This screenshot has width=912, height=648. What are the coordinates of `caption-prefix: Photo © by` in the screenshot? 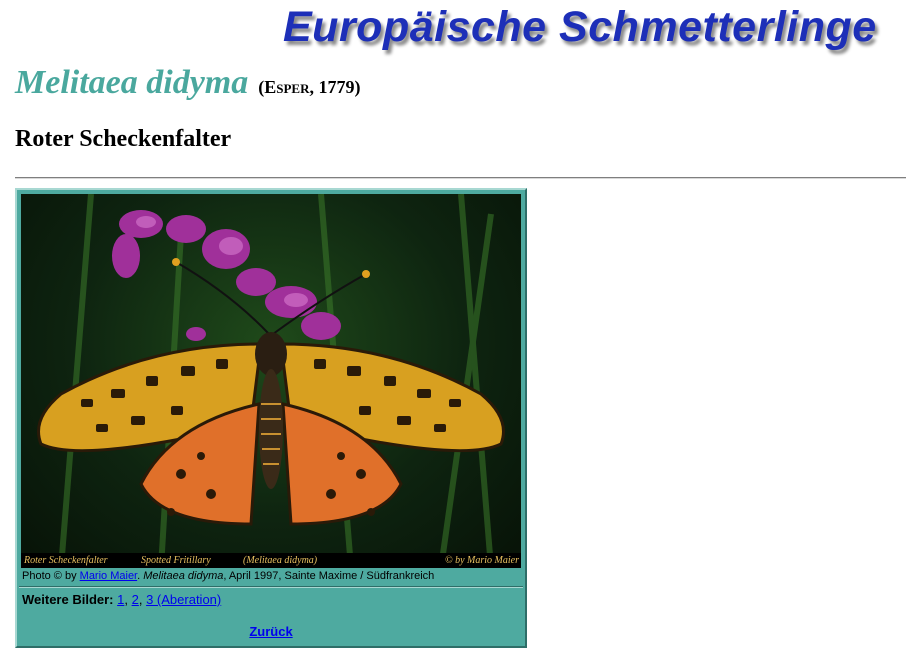 It's located at (49, 576).